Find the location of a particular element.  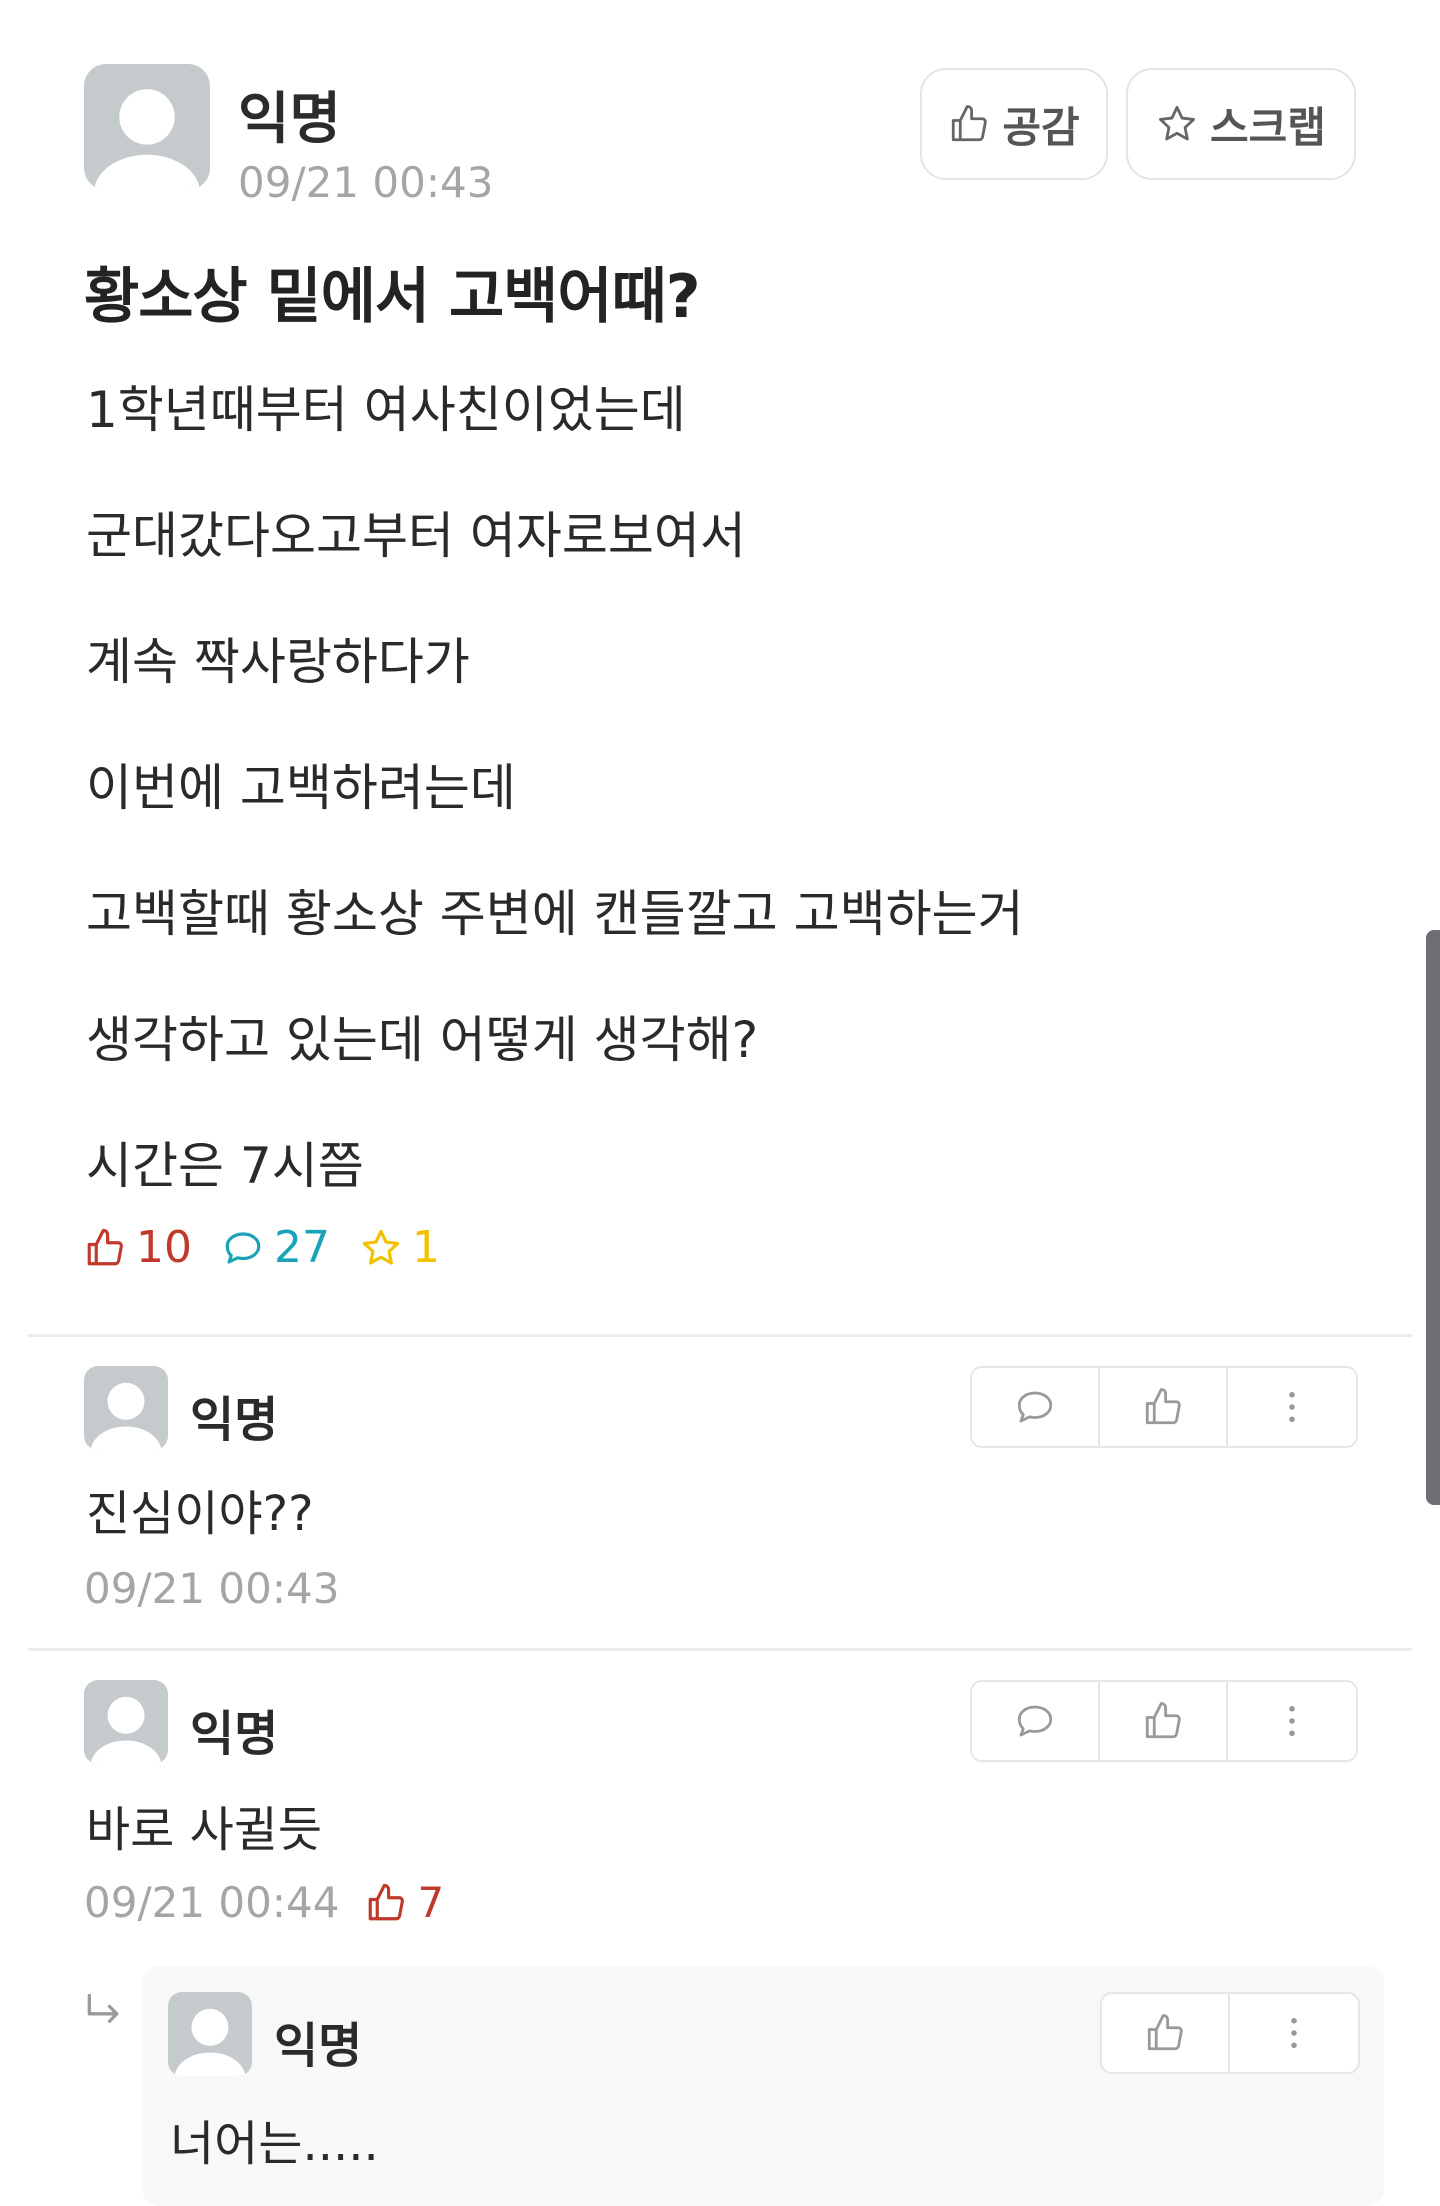

scrap-count-value: 1 is located at coordinates (426, 1247).